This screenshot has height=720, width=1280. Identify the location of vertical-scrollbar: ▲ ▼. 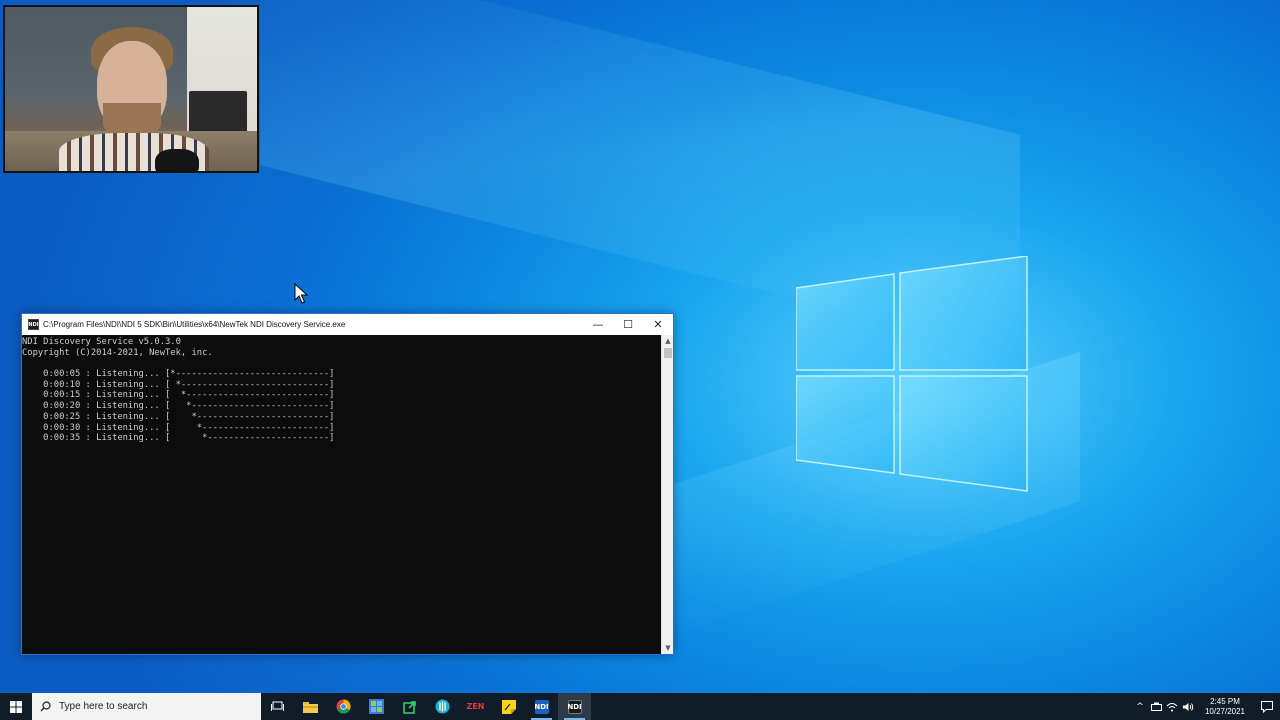
(667, 494).